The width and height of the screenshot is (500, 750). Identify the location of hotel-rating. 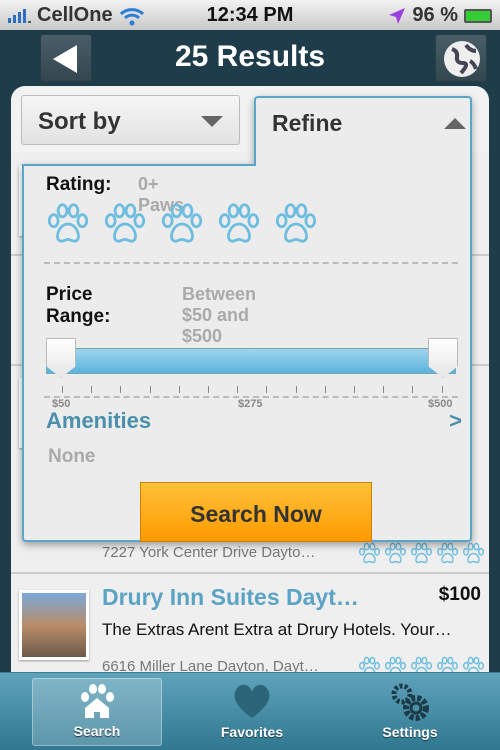
(421, 553).